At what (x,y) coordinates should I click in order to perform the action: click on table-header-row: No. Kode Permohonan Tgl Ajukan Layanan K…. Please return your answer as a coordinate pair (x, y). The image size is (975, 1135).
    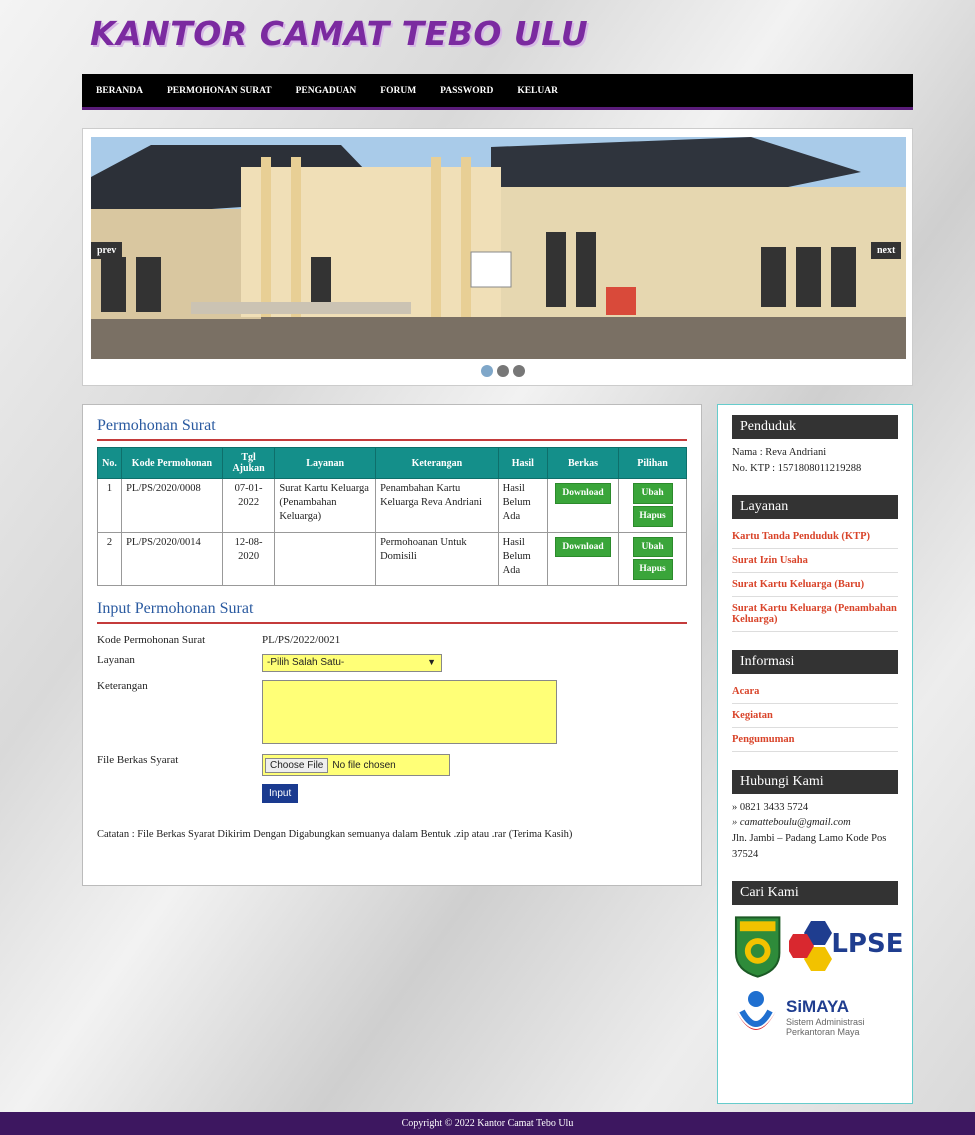
    Looking at the image, I should click on (391, 463).